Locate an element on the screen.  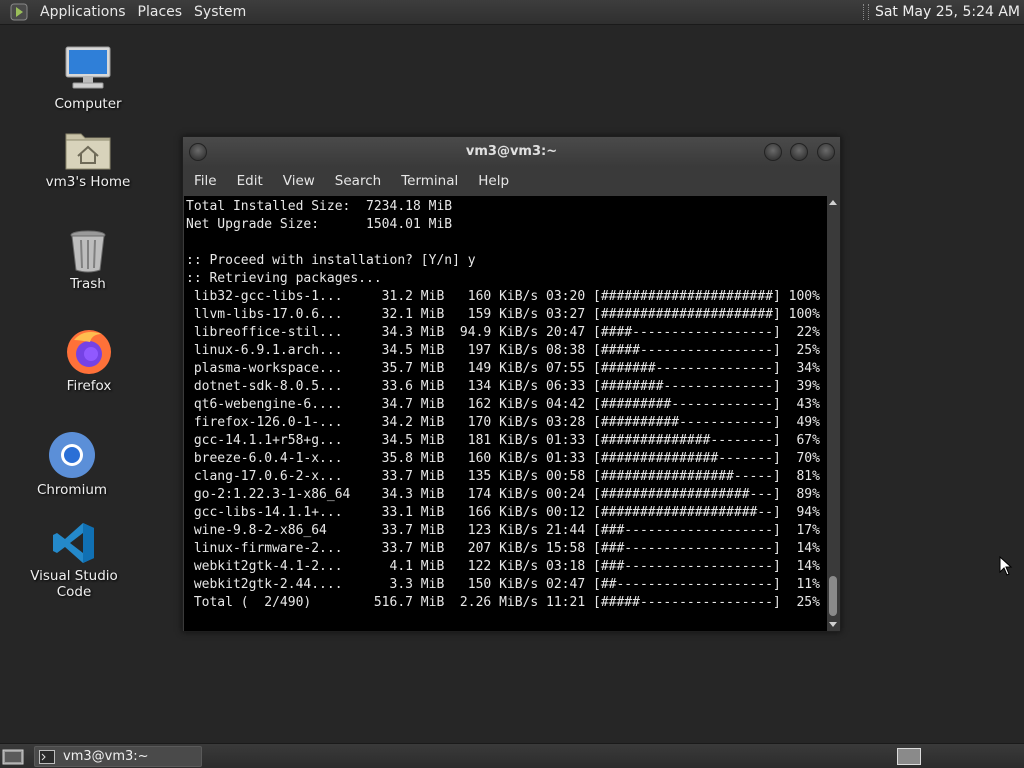
menu-search: Search is located at coordinates (358, 181).